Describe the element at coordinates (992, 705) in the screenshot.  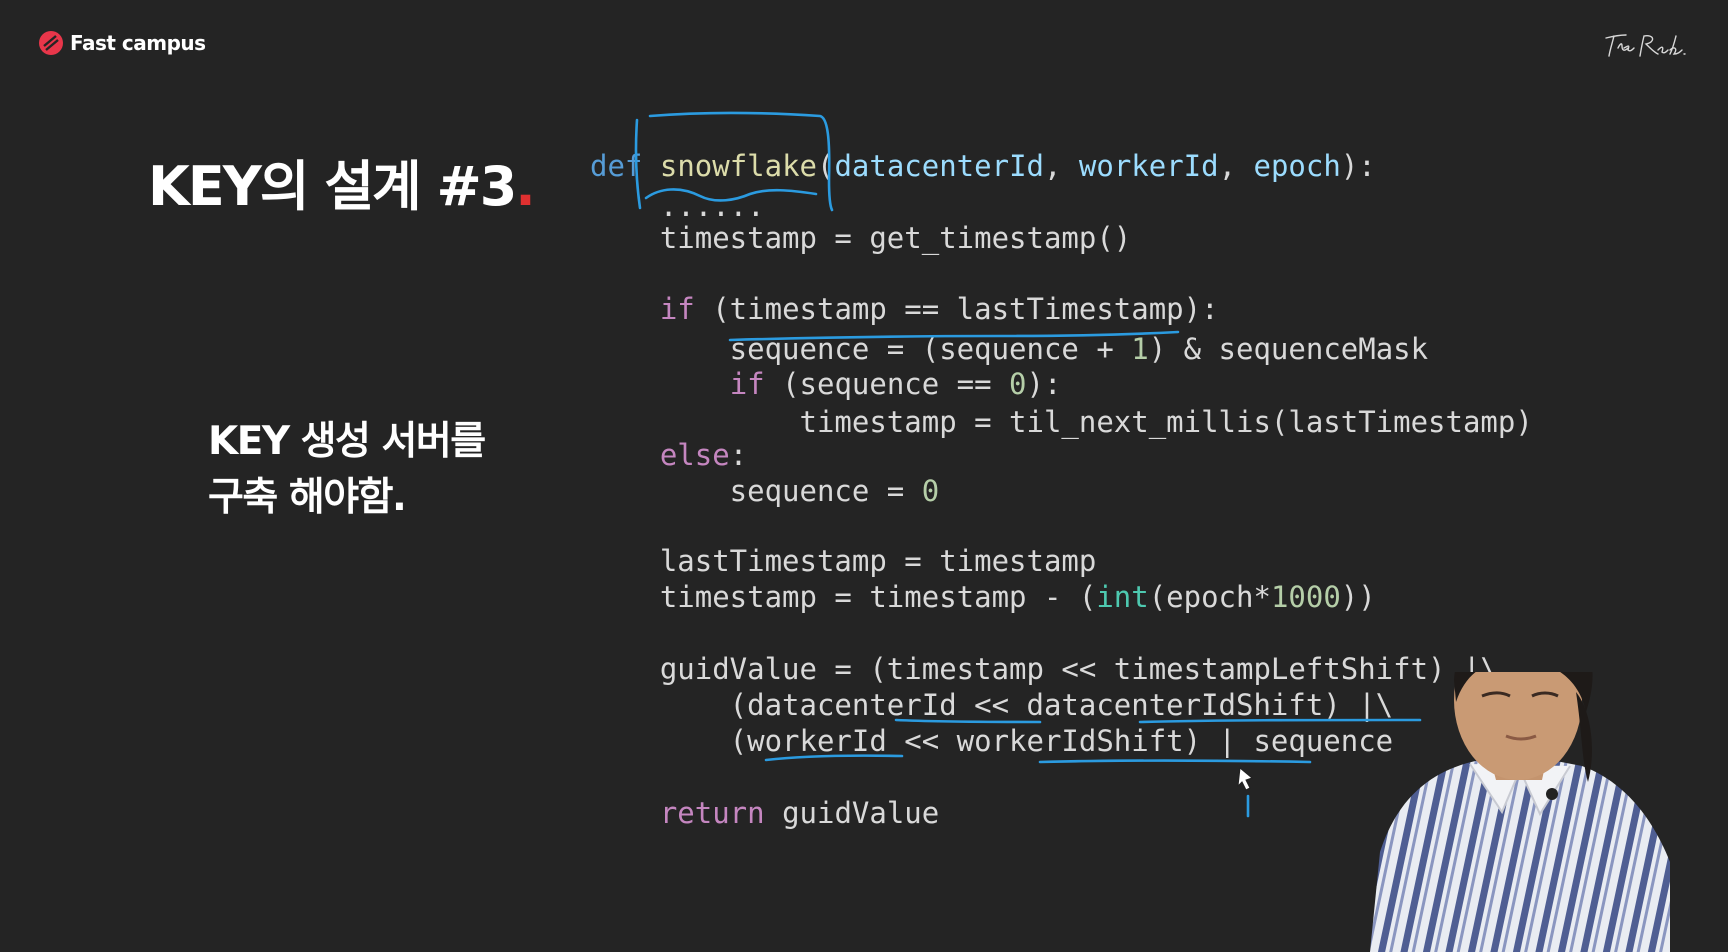
I see `code-line: (datacenterId << datacenterIdShift) |\` at that location.